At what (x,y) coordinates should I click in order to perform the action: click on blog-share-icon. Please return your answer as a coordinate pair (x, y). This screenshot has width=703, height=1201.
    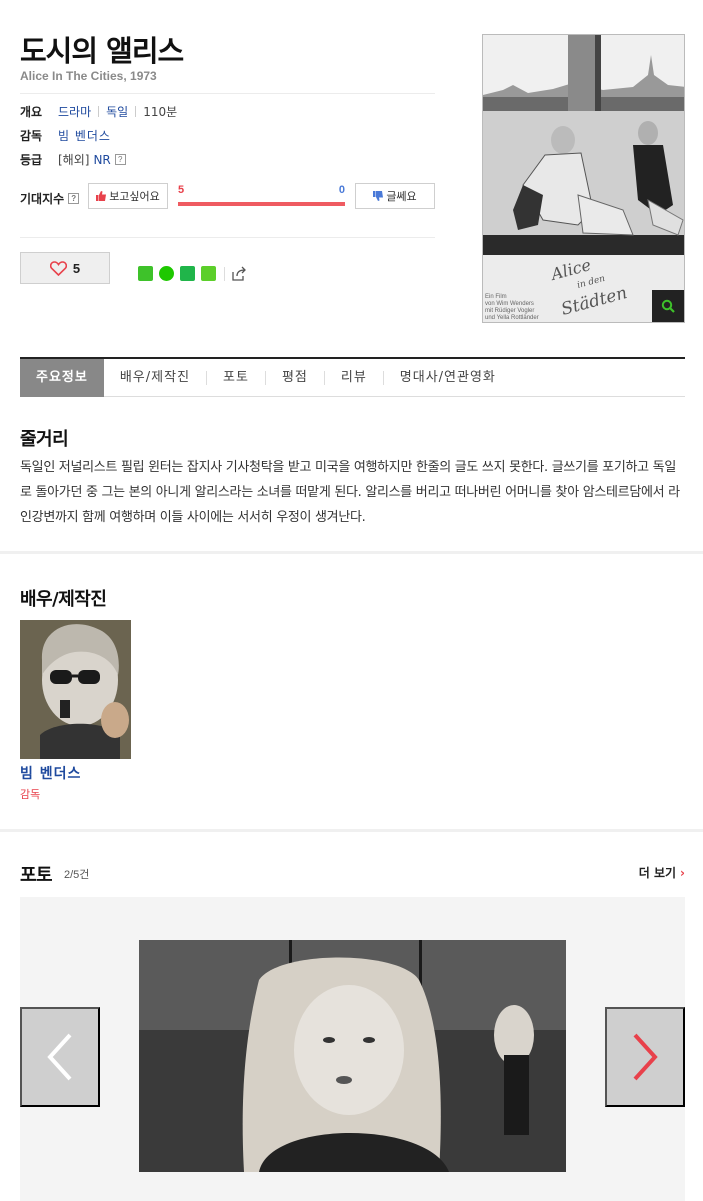
    Looking at the image, I should click on (145, 273).